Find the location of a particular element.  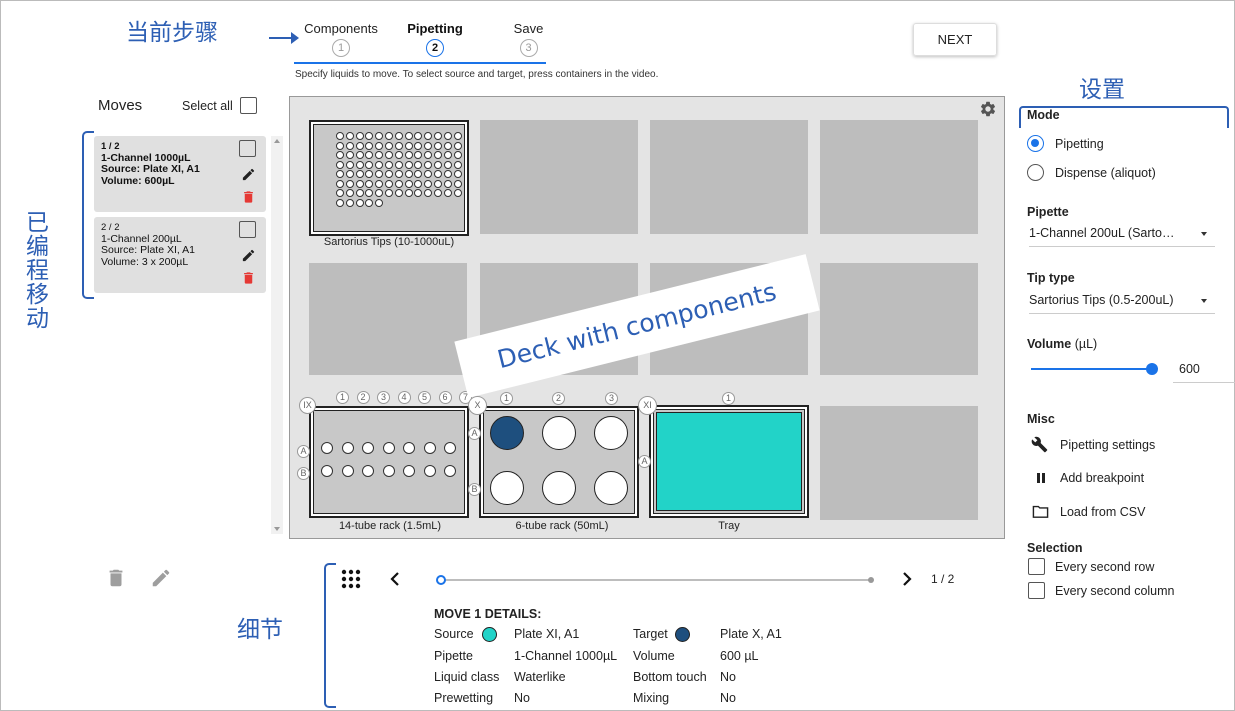

bulk-delete-icon is located at coordinates (116, 578).